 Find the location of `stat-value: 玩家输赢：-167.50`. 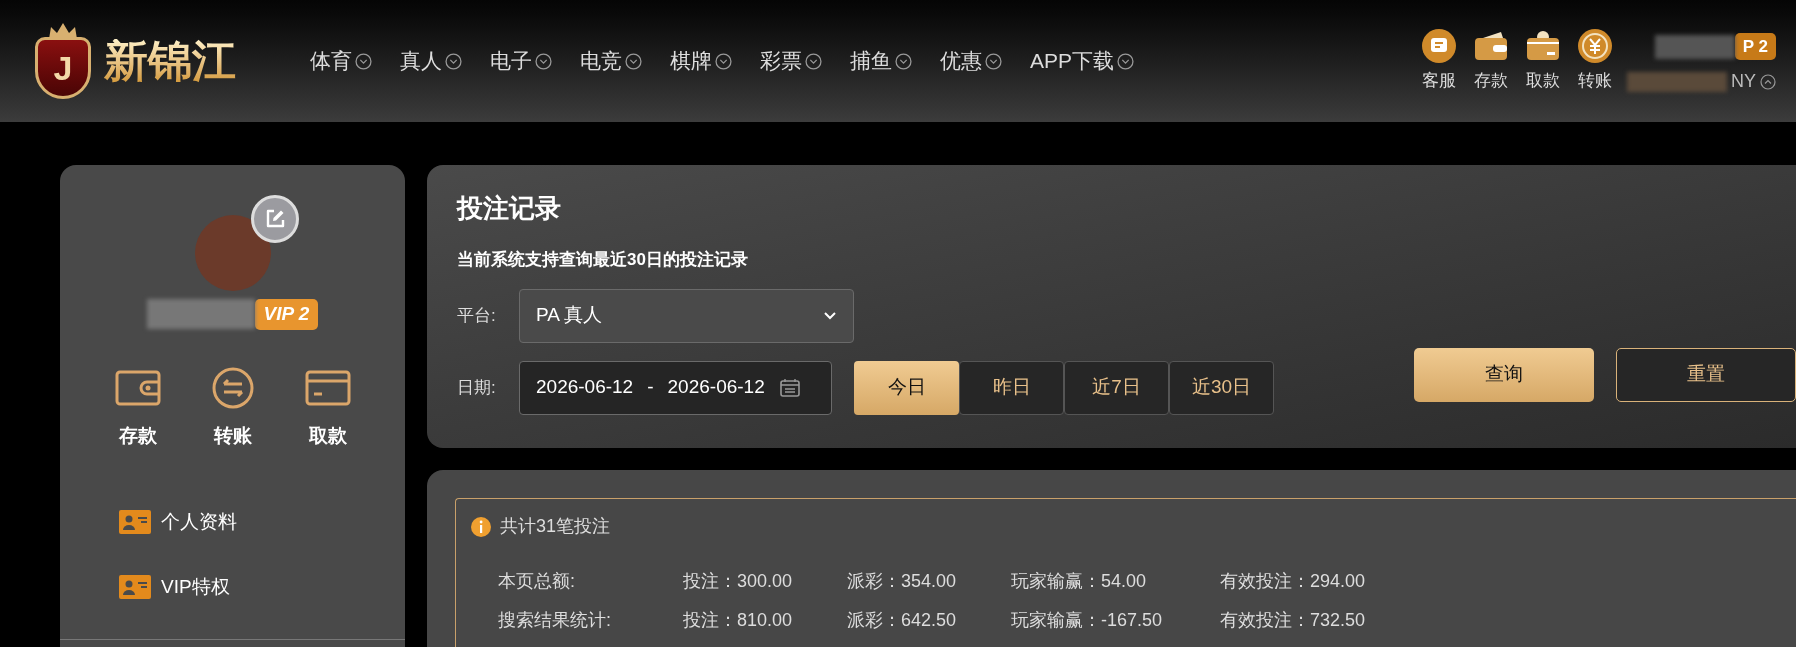

stat-value: 玩家输赢：-167.50 is located at coordinates (1087, 620).